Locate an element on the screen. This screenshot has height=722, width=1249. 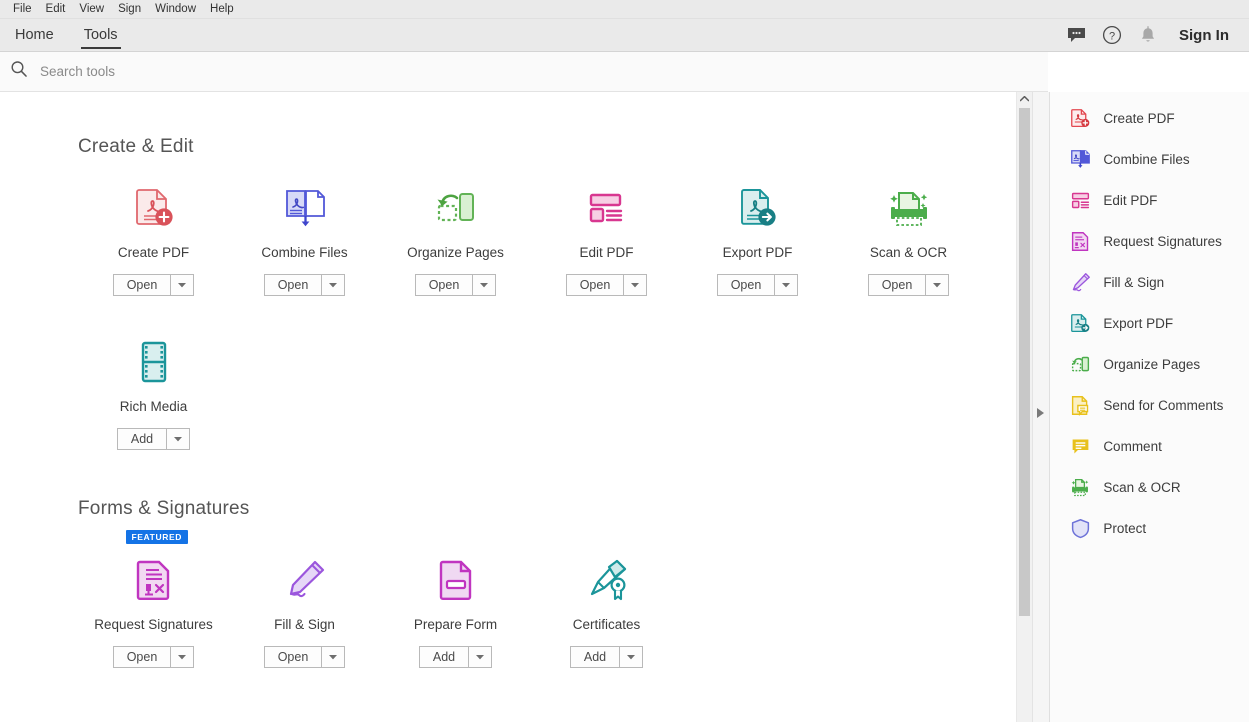
tool-label: Fill & Sign is located at coordinates (304, 624).